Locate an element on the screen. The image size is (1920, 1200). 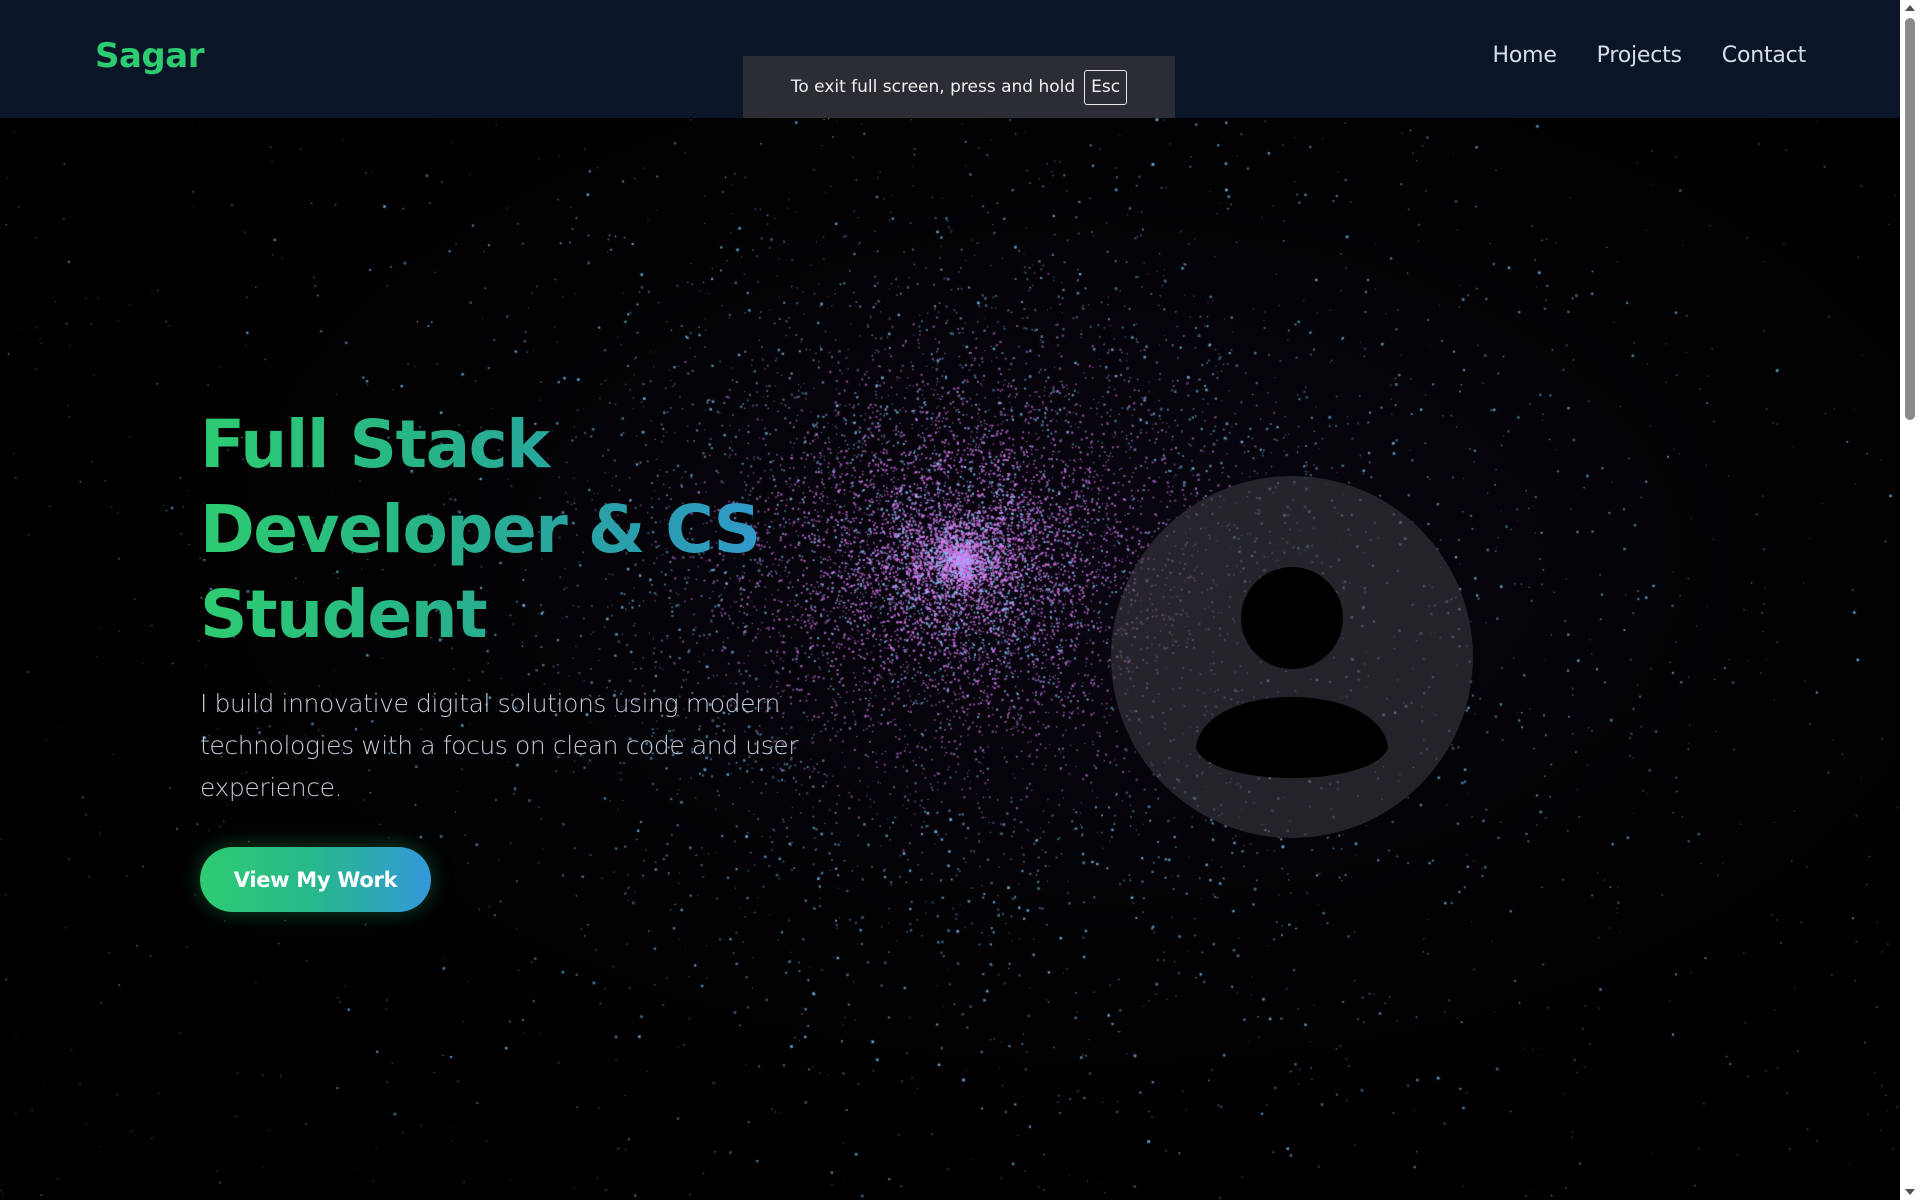
nav-links: Home Projects Contact is located at coordinates (1649, 55).